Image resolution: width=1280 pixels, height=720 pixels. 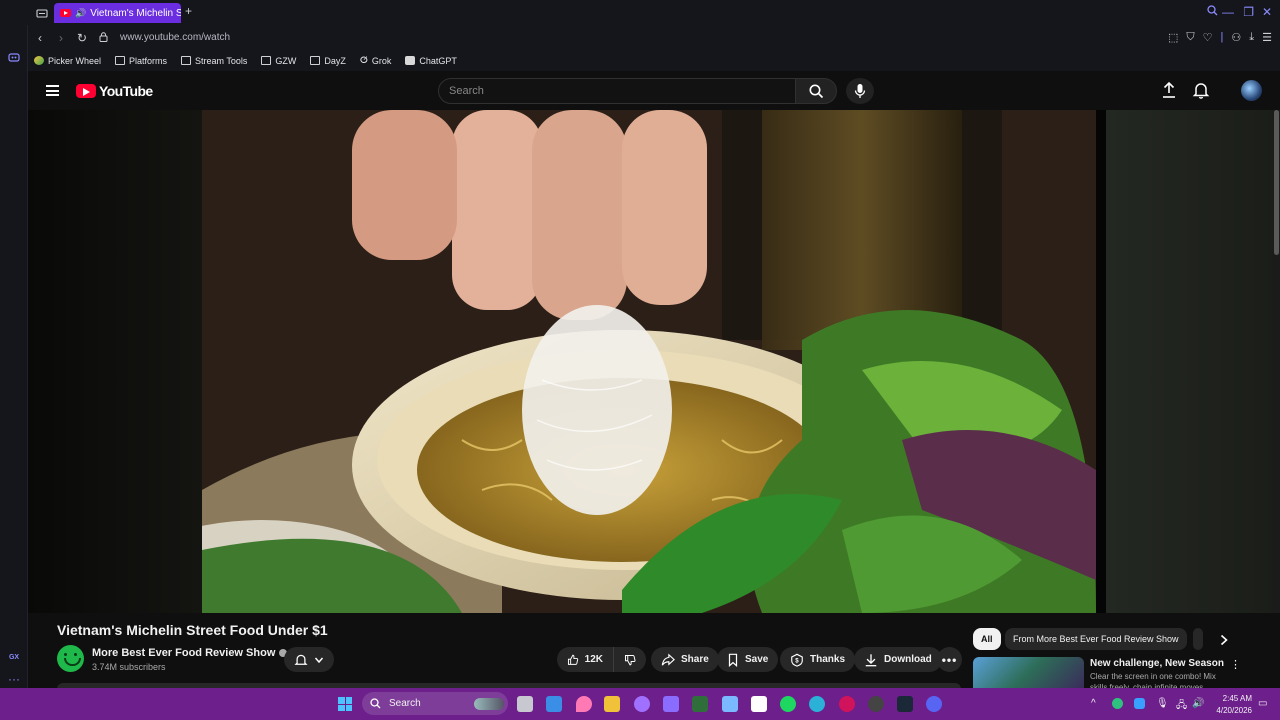 I want to click on kebab-menu-icon: ⋮, so click(x=1235, y=664).